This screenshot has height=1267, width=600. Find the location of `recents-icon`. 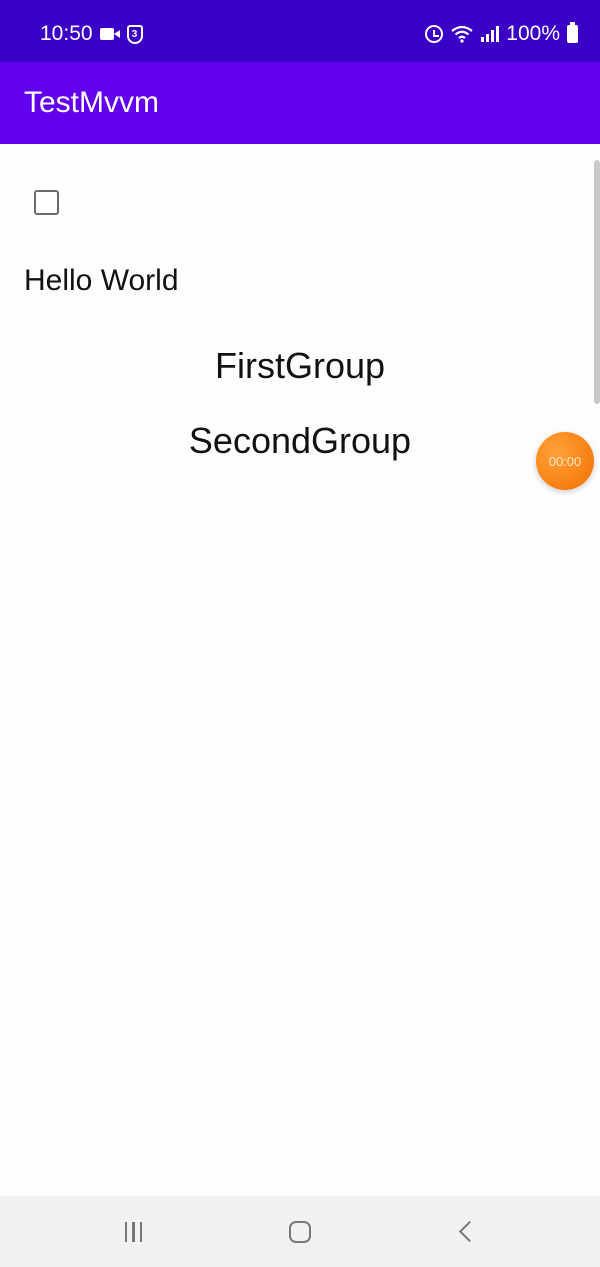

recents-icon is located at coordinates (133, 1231).